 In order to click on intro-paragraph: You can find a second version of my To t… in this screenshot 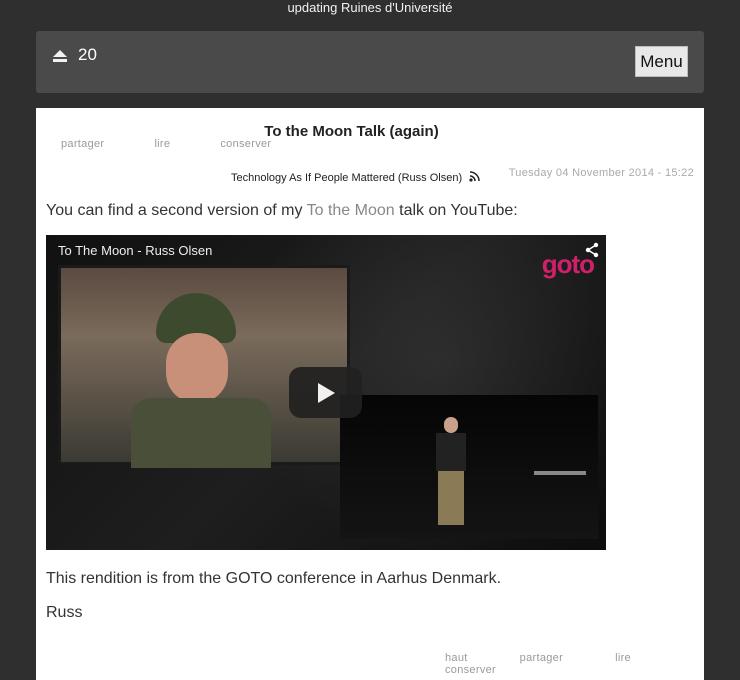, I will do `click(282, 211)`.